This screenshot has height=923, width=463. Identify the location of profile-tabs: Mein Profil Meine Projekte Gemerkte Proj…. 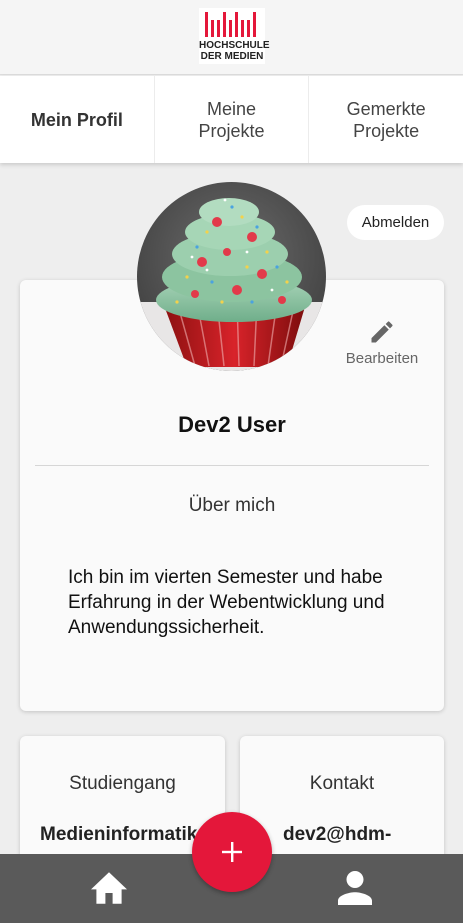
(231, 119).